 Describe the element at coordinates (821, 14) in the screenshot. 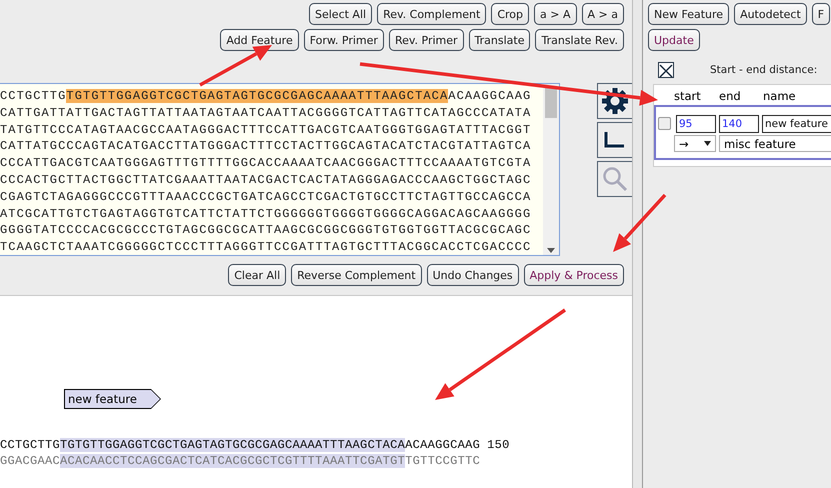

I see `panel-button: F` at that location.